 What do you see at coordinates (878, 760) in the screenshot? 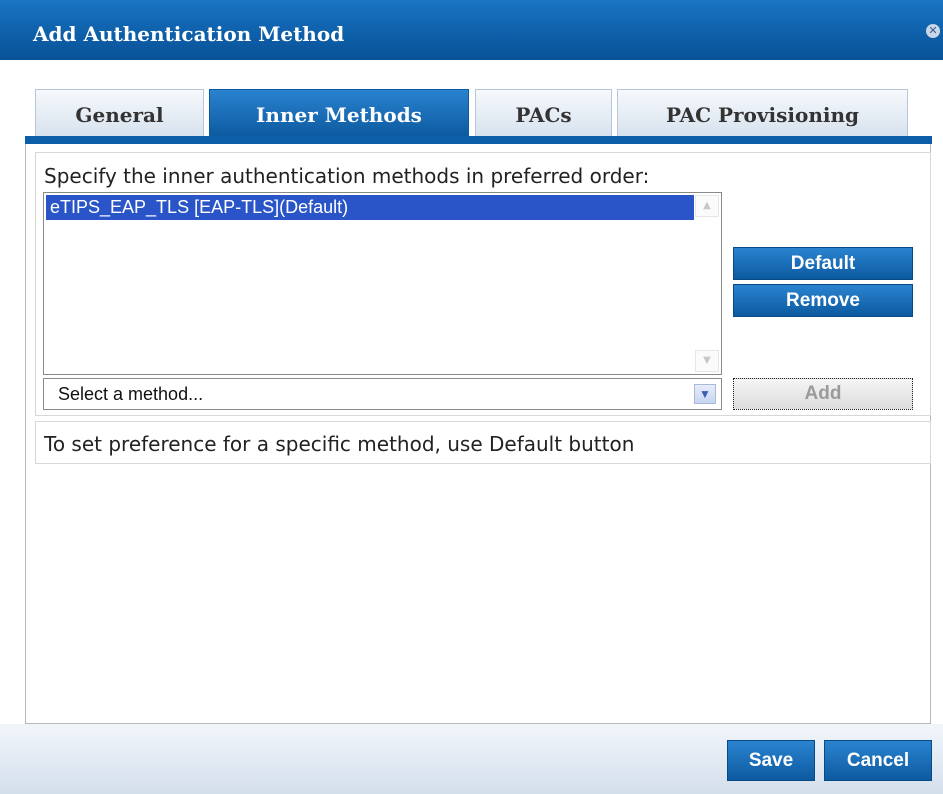
I see `cancel-button: Cancel` at bounding box center [878, 760].